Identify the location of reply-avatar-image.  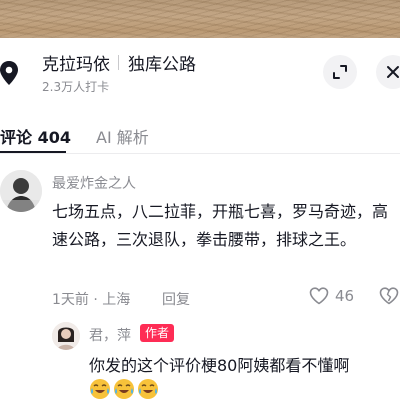
(66, 336).